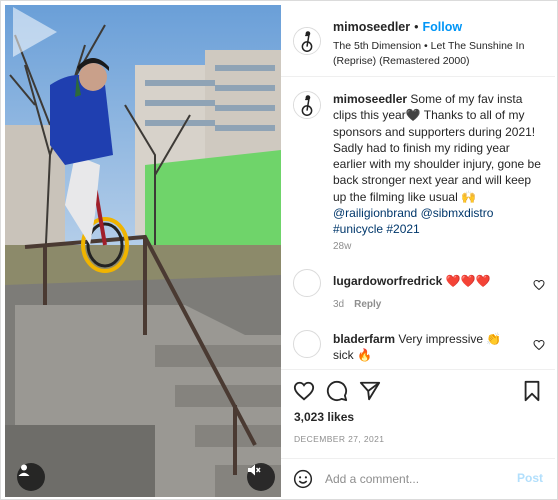  I want to click on bookmark-icon, so click(532, 391).